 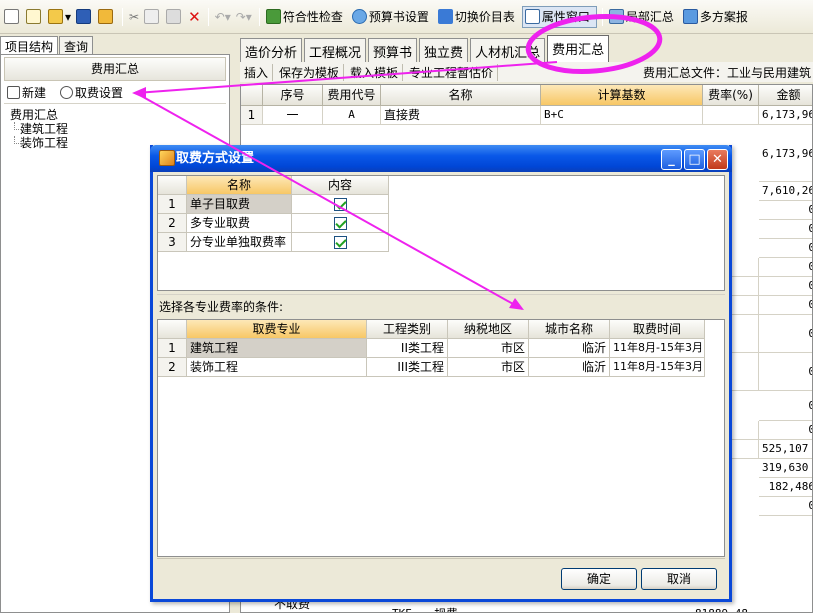 I want to click on cell-major: 建筑工程, so click(x=277, y=348).